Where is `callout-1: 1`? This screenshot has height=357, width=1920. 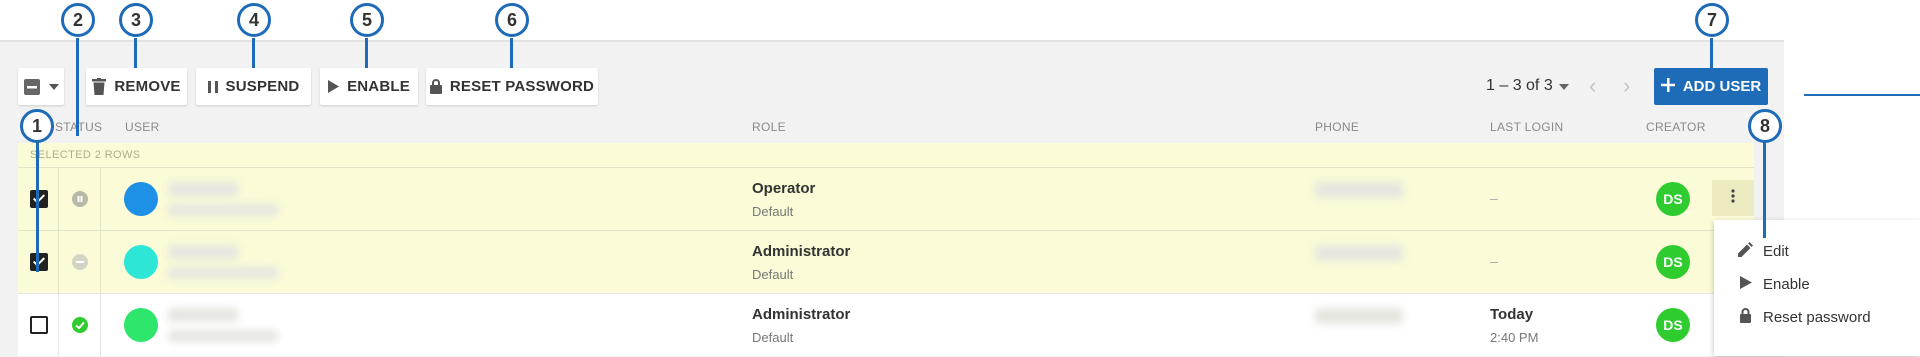 callout-1: 1 is located at coordinates (37, 126).